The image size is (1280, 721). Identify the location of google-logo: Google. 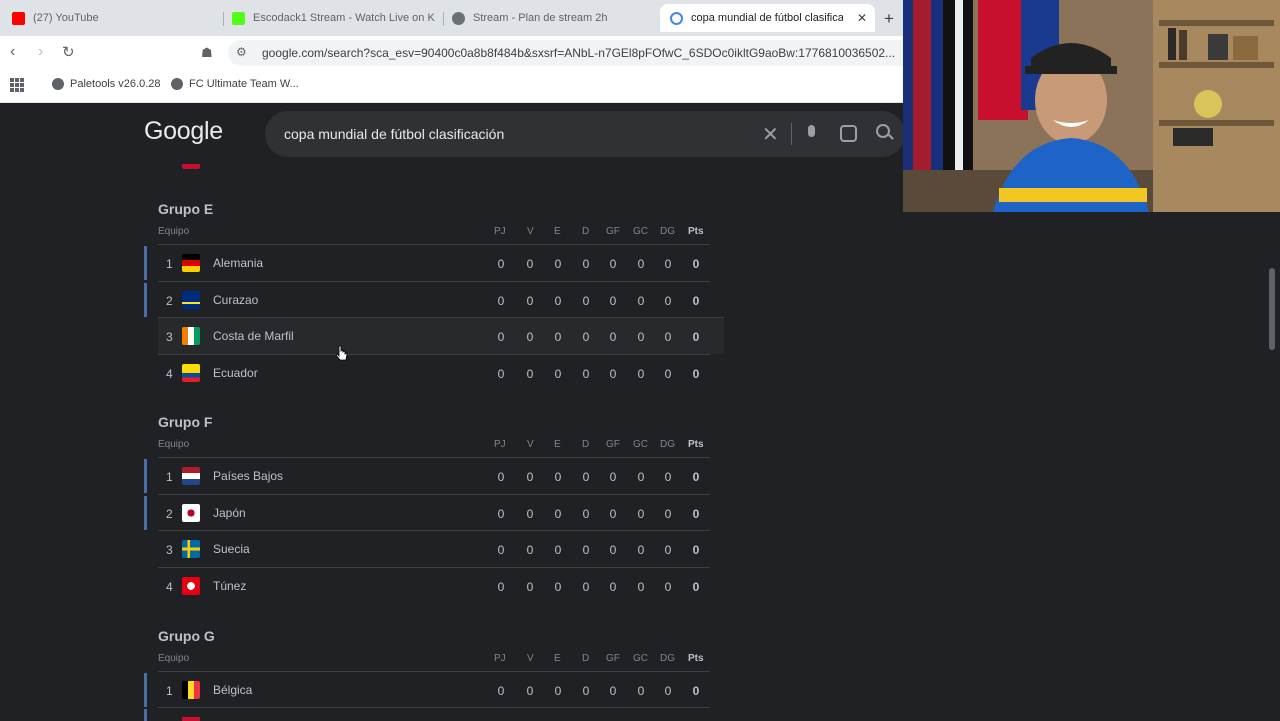
(183, 131).